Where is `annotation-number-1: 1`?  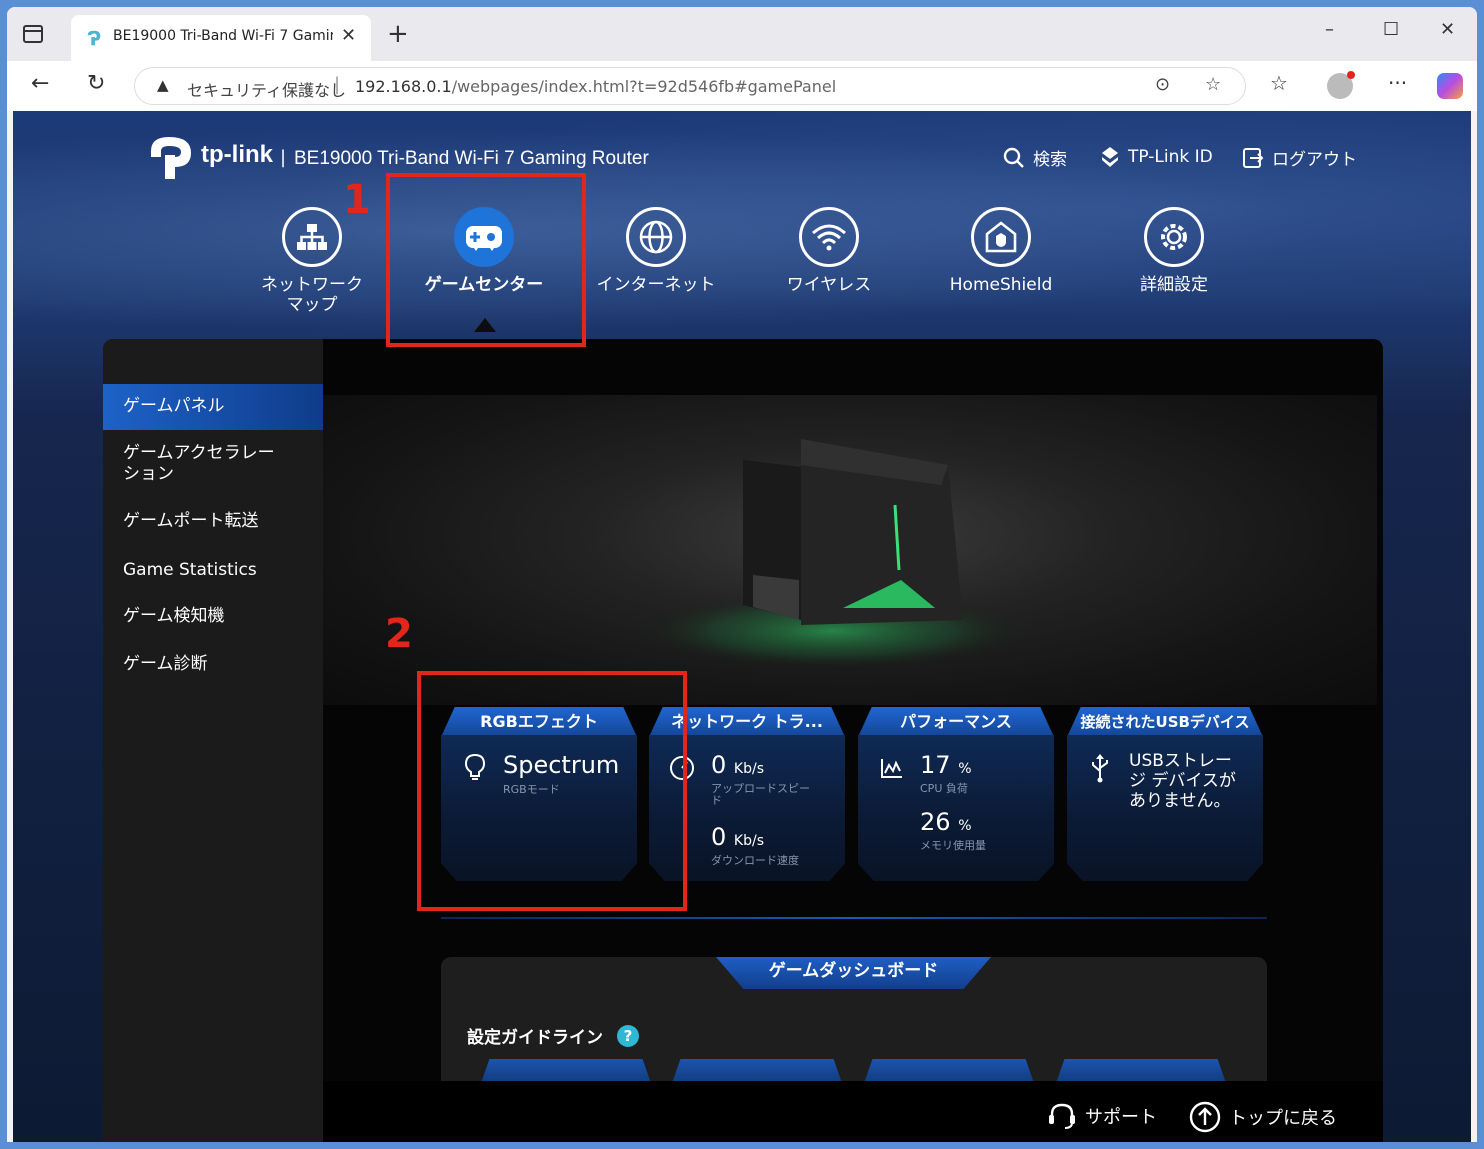 annotation-number-1: 1 is located at coordinates (357, 200).